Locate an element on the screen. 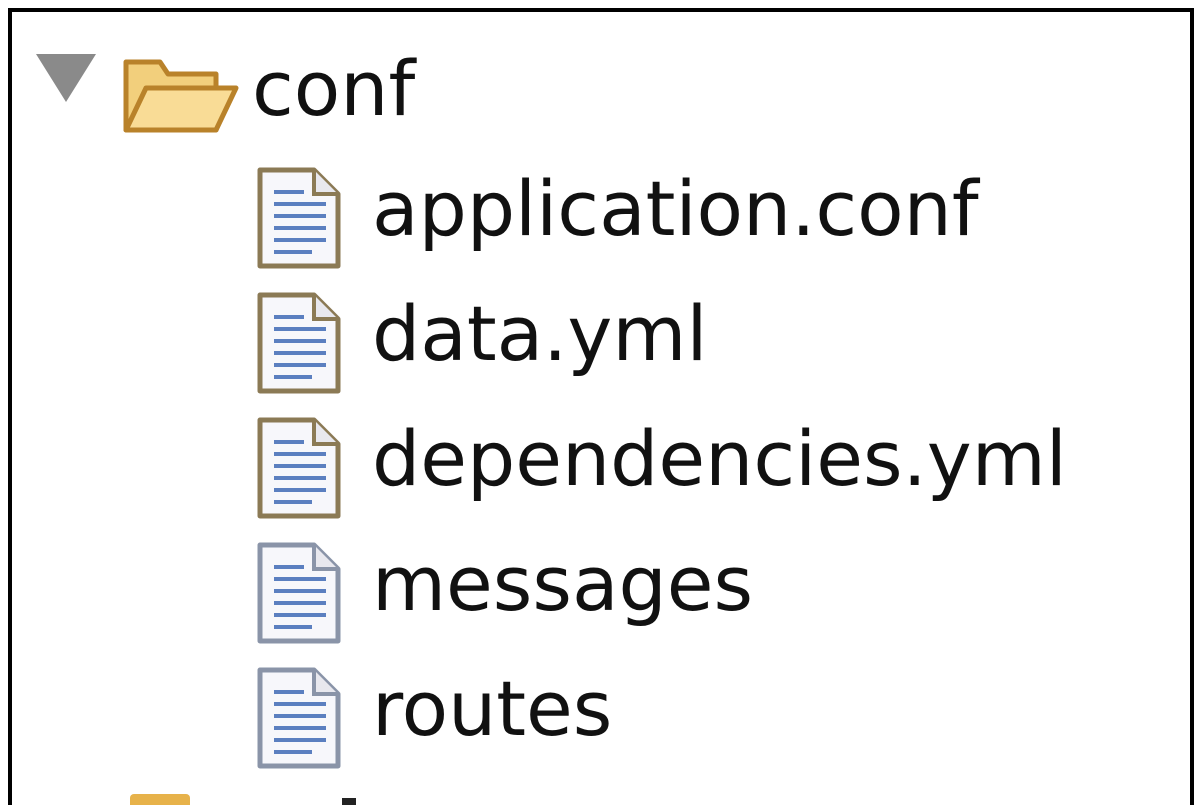 The width and height of the screenshot is (1203, 805). folder-label: conf is located at coordinates (334, 88).